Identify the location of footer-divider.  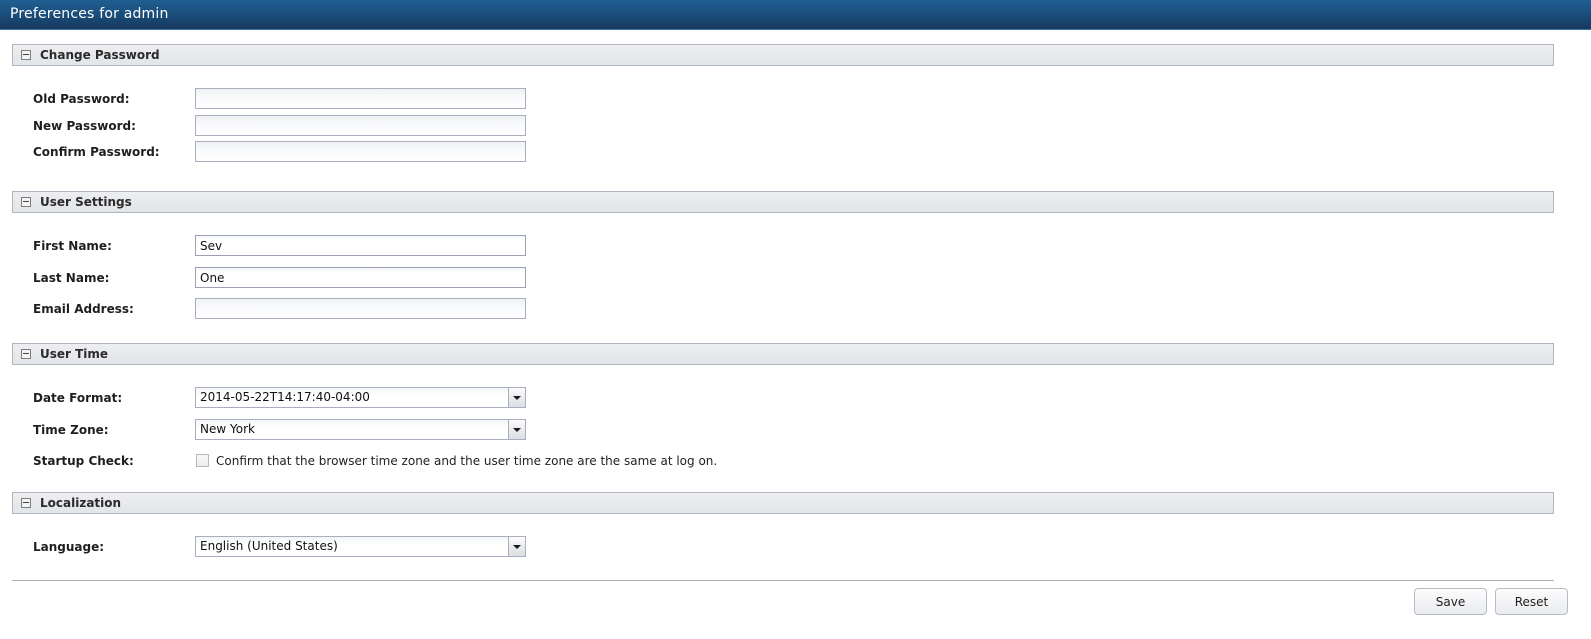
(783, 580).